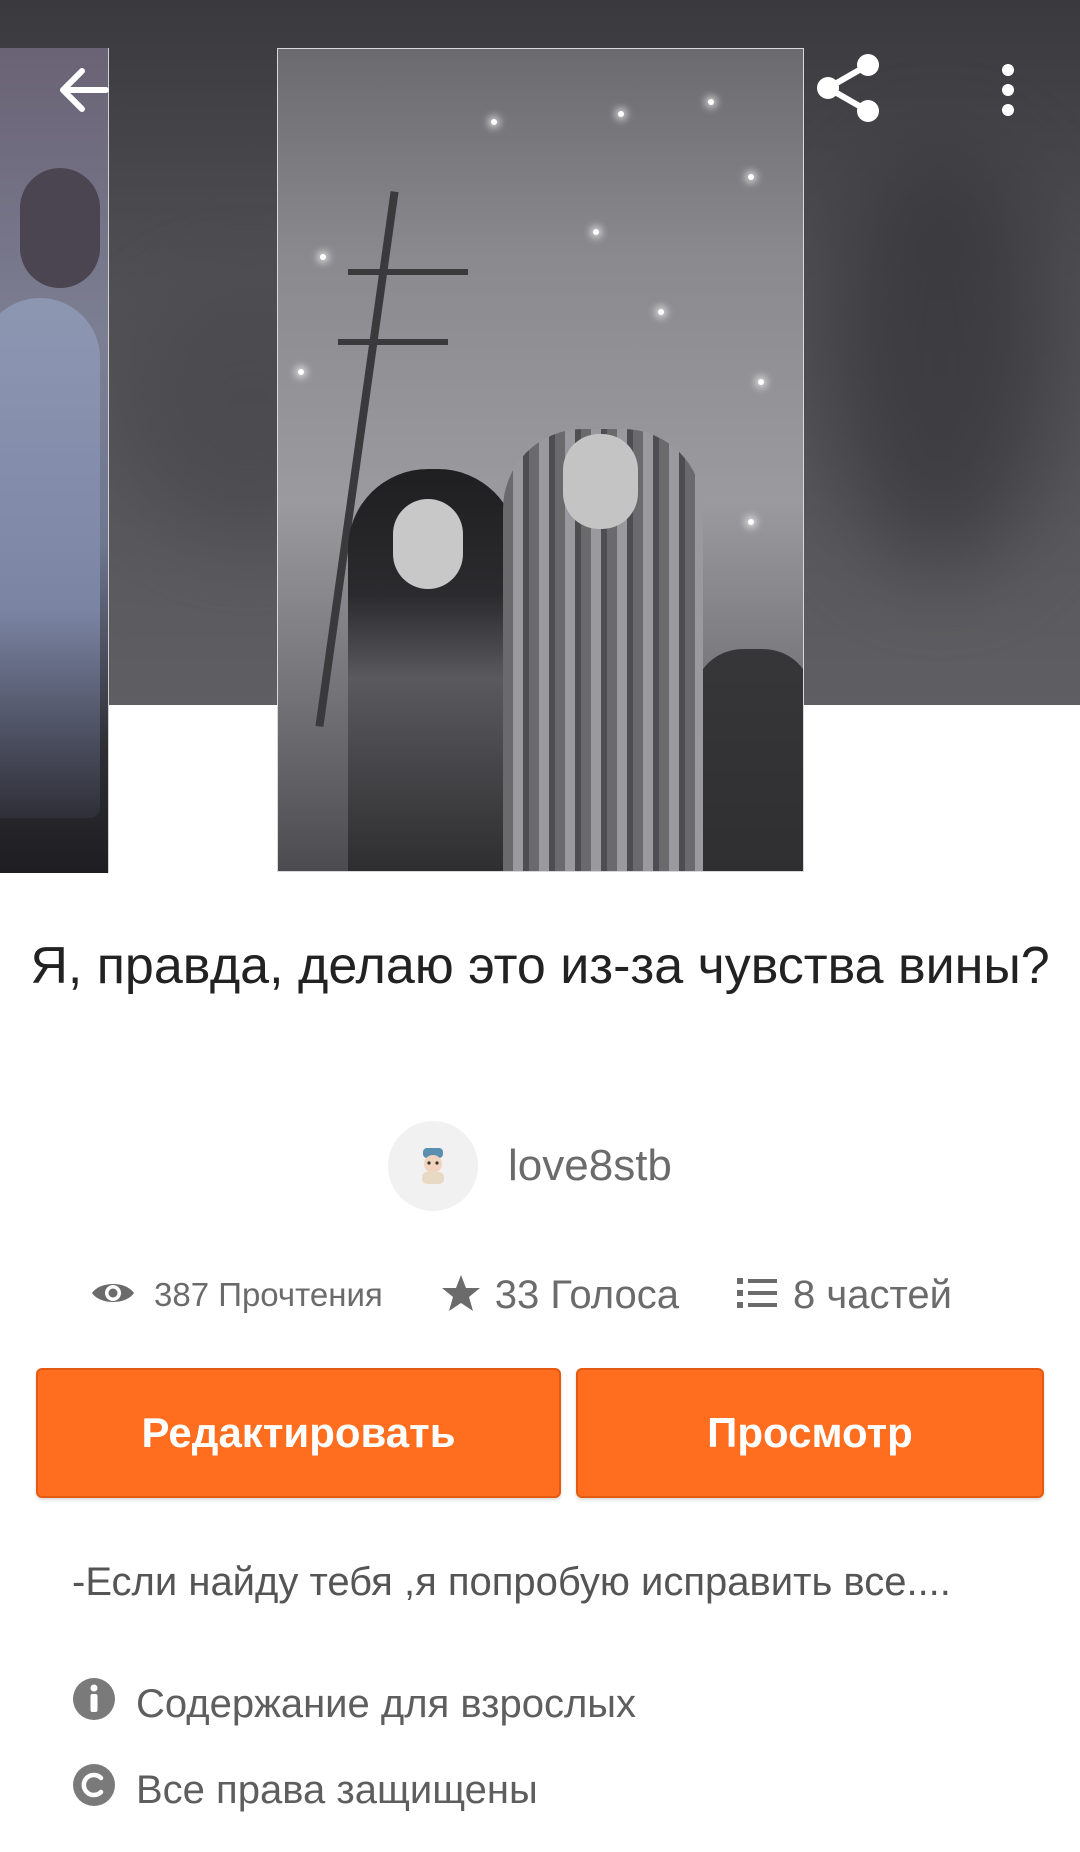 The width and height of the screenshot is (1080, 1852). What do you see at coordinates (848, 88) in the screenshot?
I see `share-icon` at bounding box center [848, 88].